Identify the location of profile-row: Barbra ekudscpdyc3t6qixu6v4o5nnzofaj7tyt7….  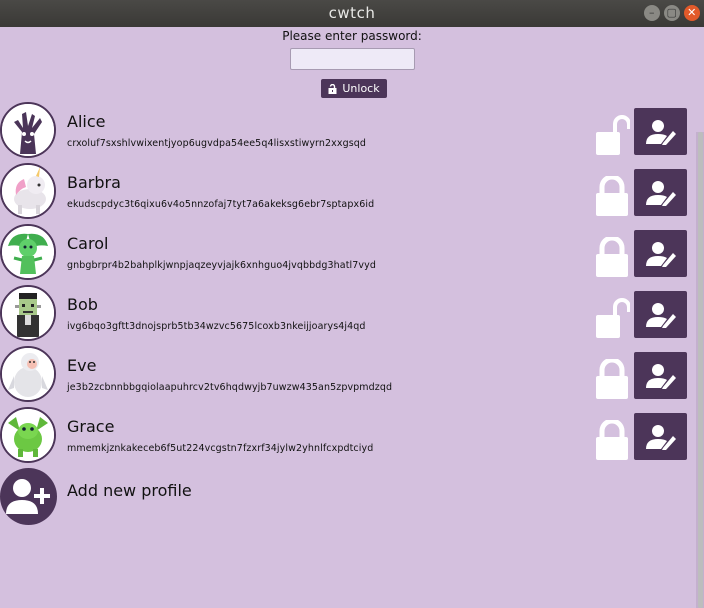
(345, 192).